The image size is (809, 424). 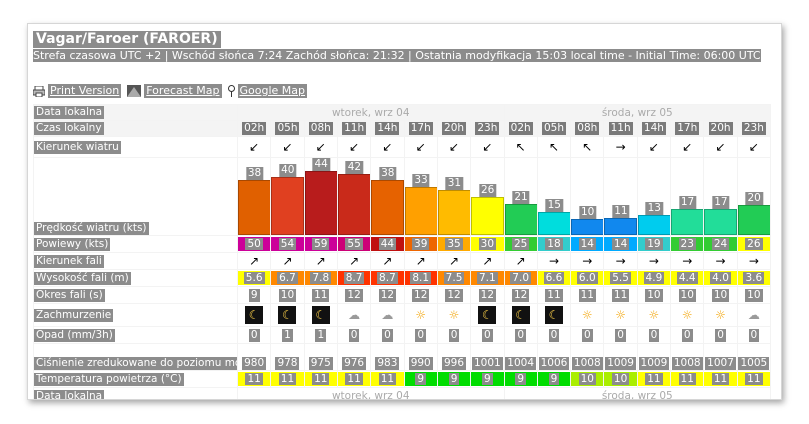 What do you see at coordinates (387, 244) in the screenshot?
I see `gusts-cell: 44` at bounding box center [387, 244].